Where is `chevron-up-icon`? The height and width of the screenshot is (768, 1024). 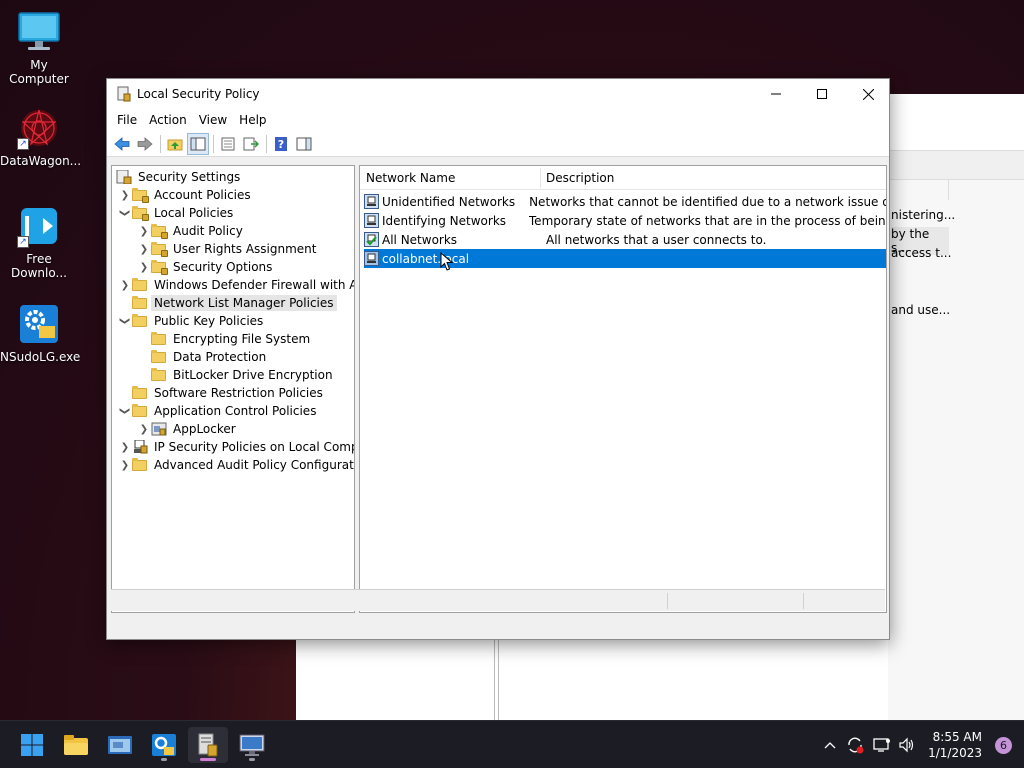
chevron-up-icon is located at coordinates (830, 745).